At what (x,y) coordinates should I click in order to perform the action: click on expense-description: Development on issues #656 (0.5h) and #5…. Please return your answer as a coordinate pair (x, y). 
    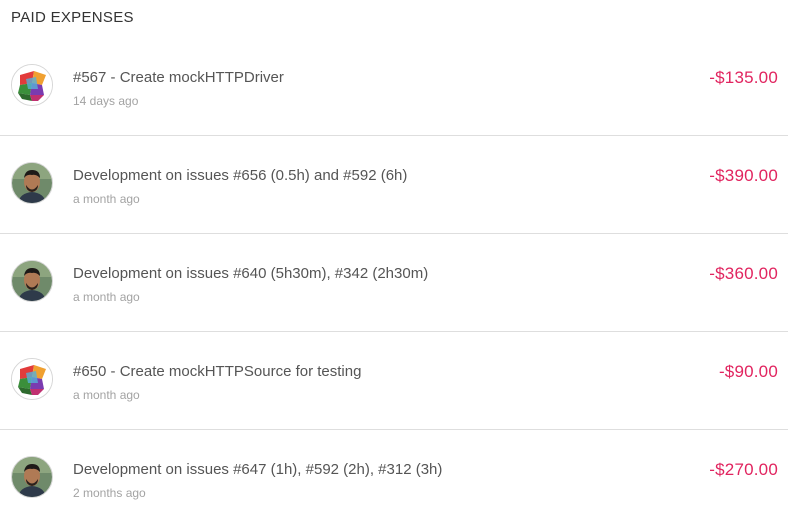
    Looking at the image, I should click on (240, 175).